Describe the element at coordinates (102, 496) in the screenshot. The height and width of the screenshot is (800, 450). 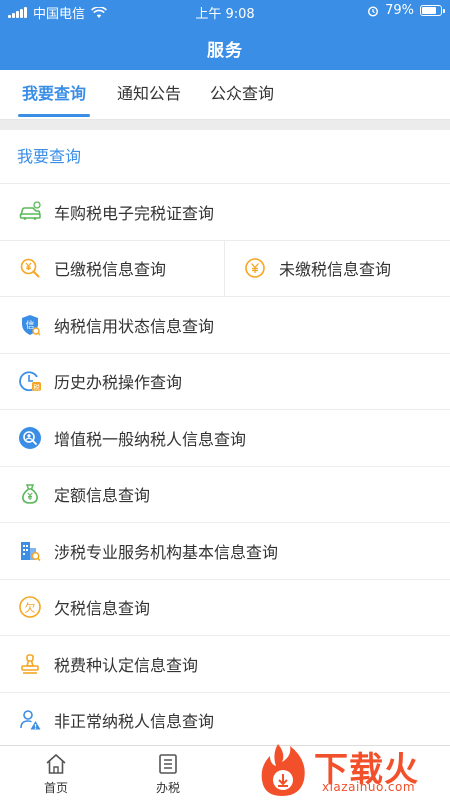
I see `list-item-label: 定额信息查询` at that location.